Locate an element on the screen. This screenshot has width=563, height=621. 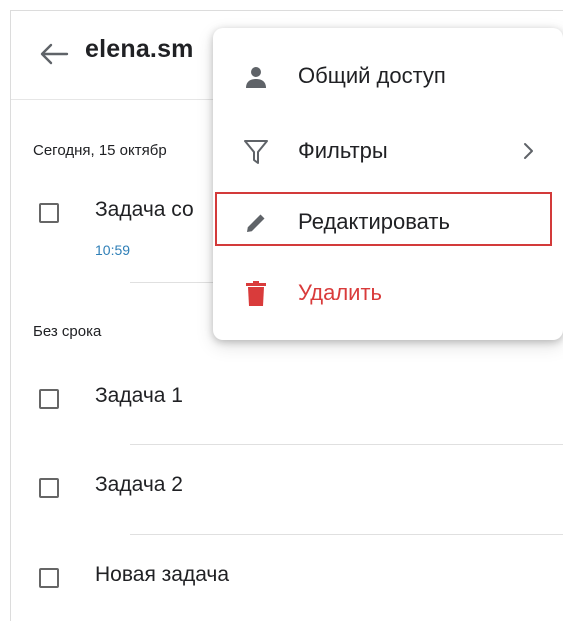
frame-border-left is located at coordinates (10, 315).